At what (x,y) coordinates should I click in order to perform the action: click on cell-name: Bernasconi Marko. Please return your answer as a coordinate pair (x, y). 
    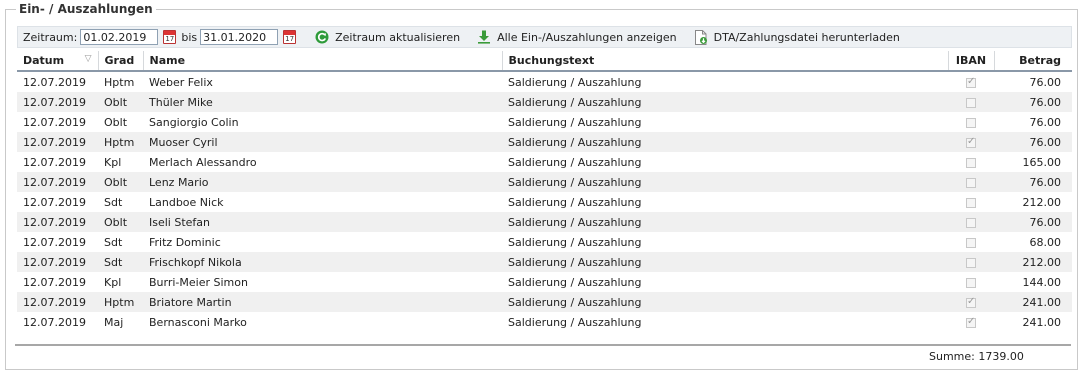
    Looking at the image, I should click on (198, 322).